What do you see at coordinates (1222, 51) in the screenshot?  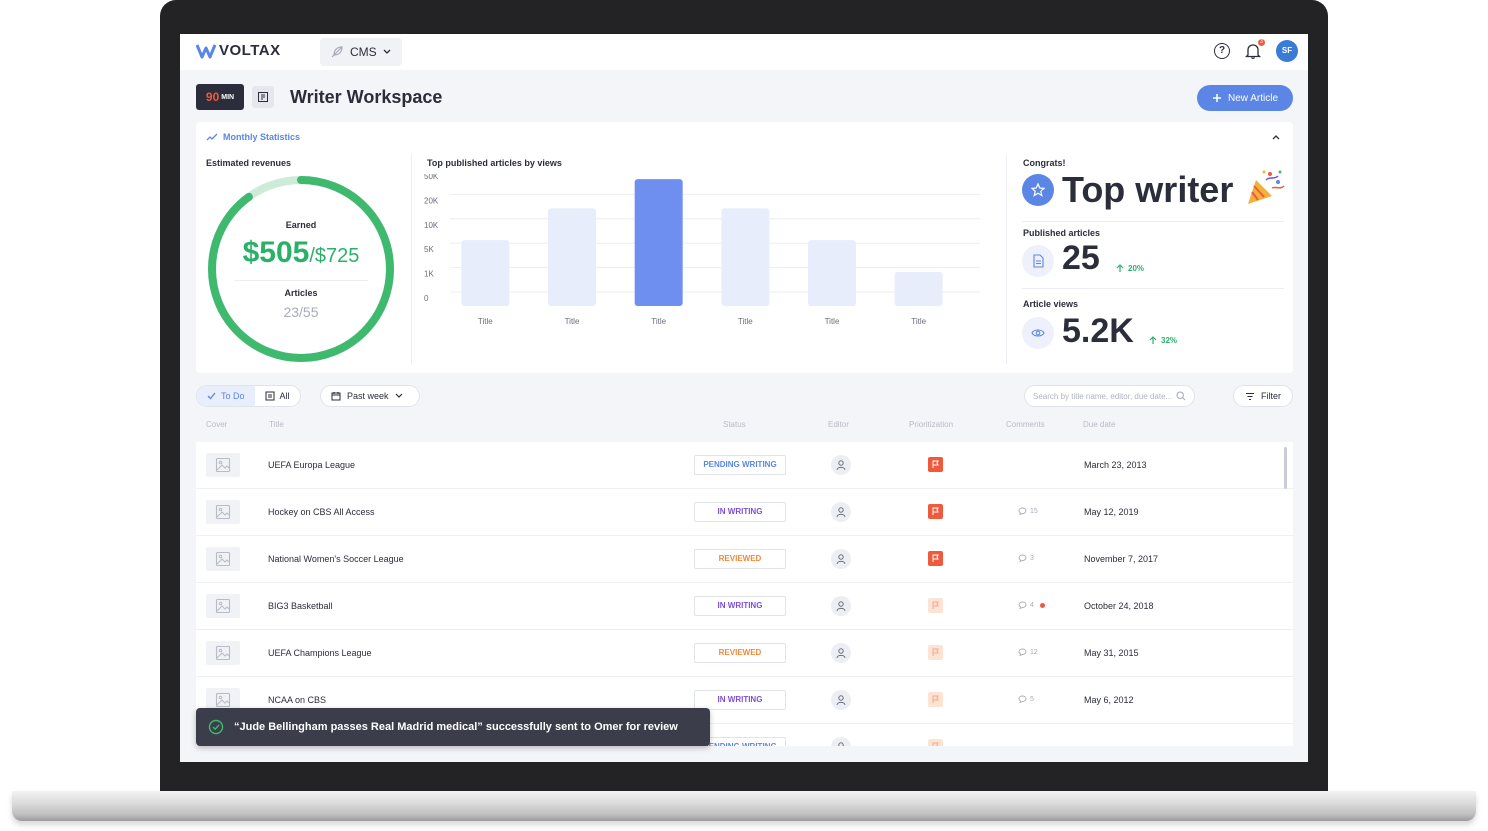 I see `help-icon: ?` at bounding box center [1222, 51].